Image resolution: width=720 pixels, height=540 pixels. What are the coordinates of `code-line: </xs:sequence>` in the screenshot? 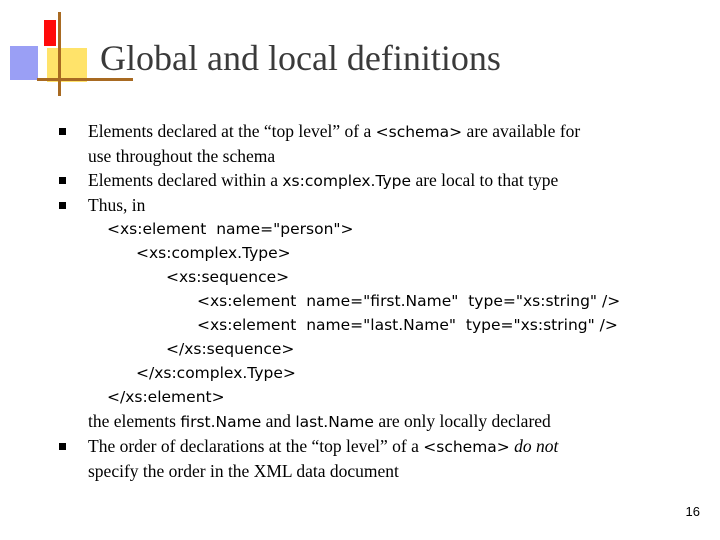 It's located at (230, 349).